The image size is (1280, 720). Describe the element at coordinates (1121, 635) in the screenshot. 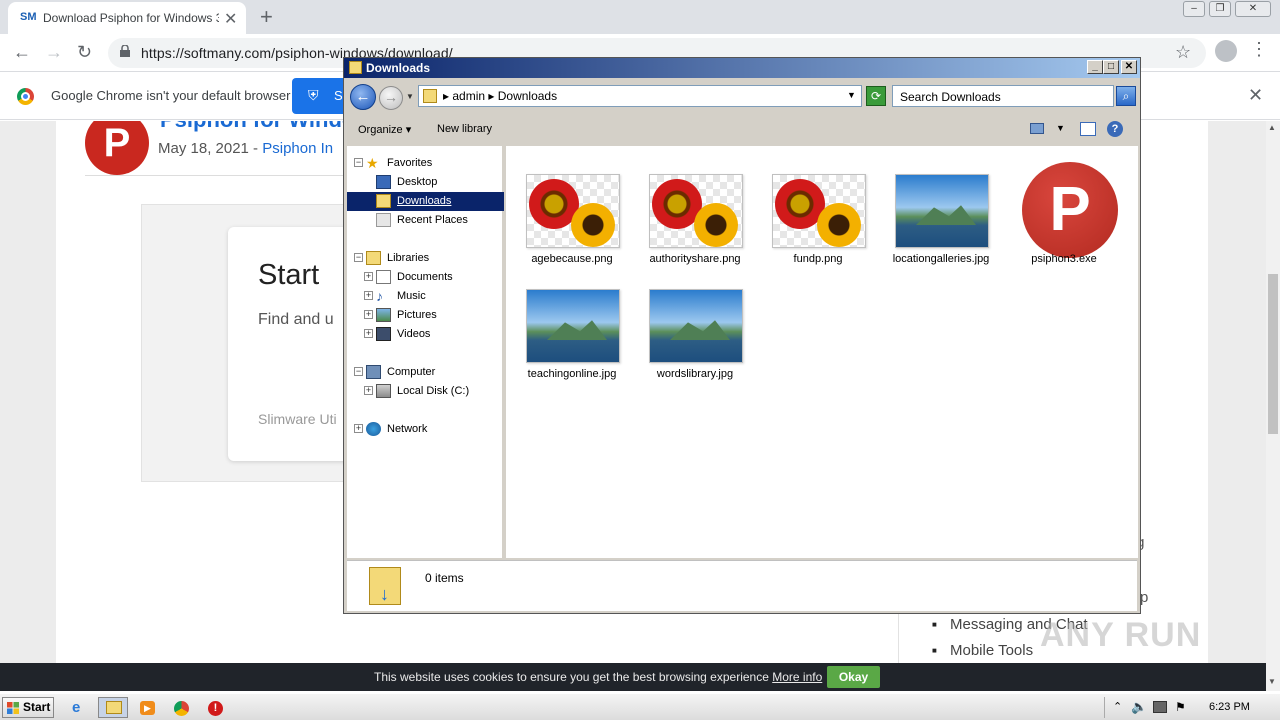

I see `anyrun-watermark: ANY RUN` at that location.